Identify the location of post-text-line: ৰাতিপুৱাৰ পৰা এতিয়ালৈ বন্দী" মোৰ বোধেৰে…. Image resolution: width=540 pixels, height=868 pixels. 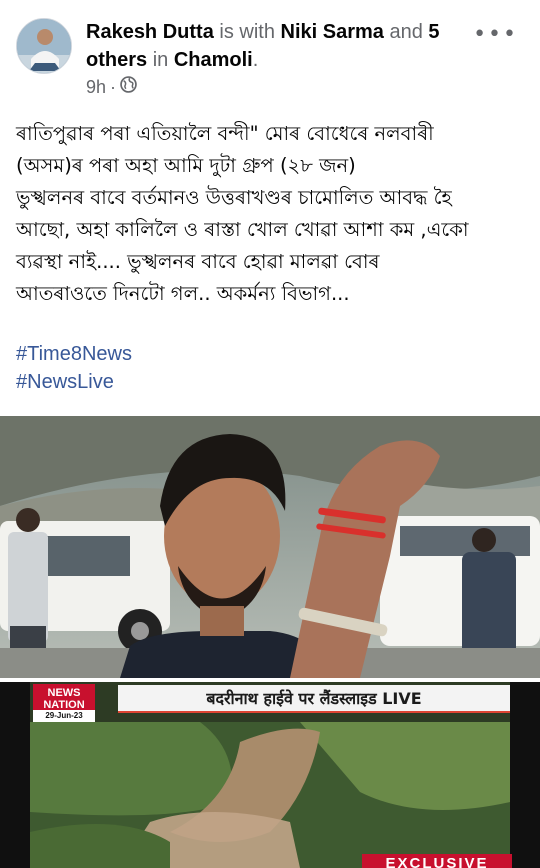
(225, 133).